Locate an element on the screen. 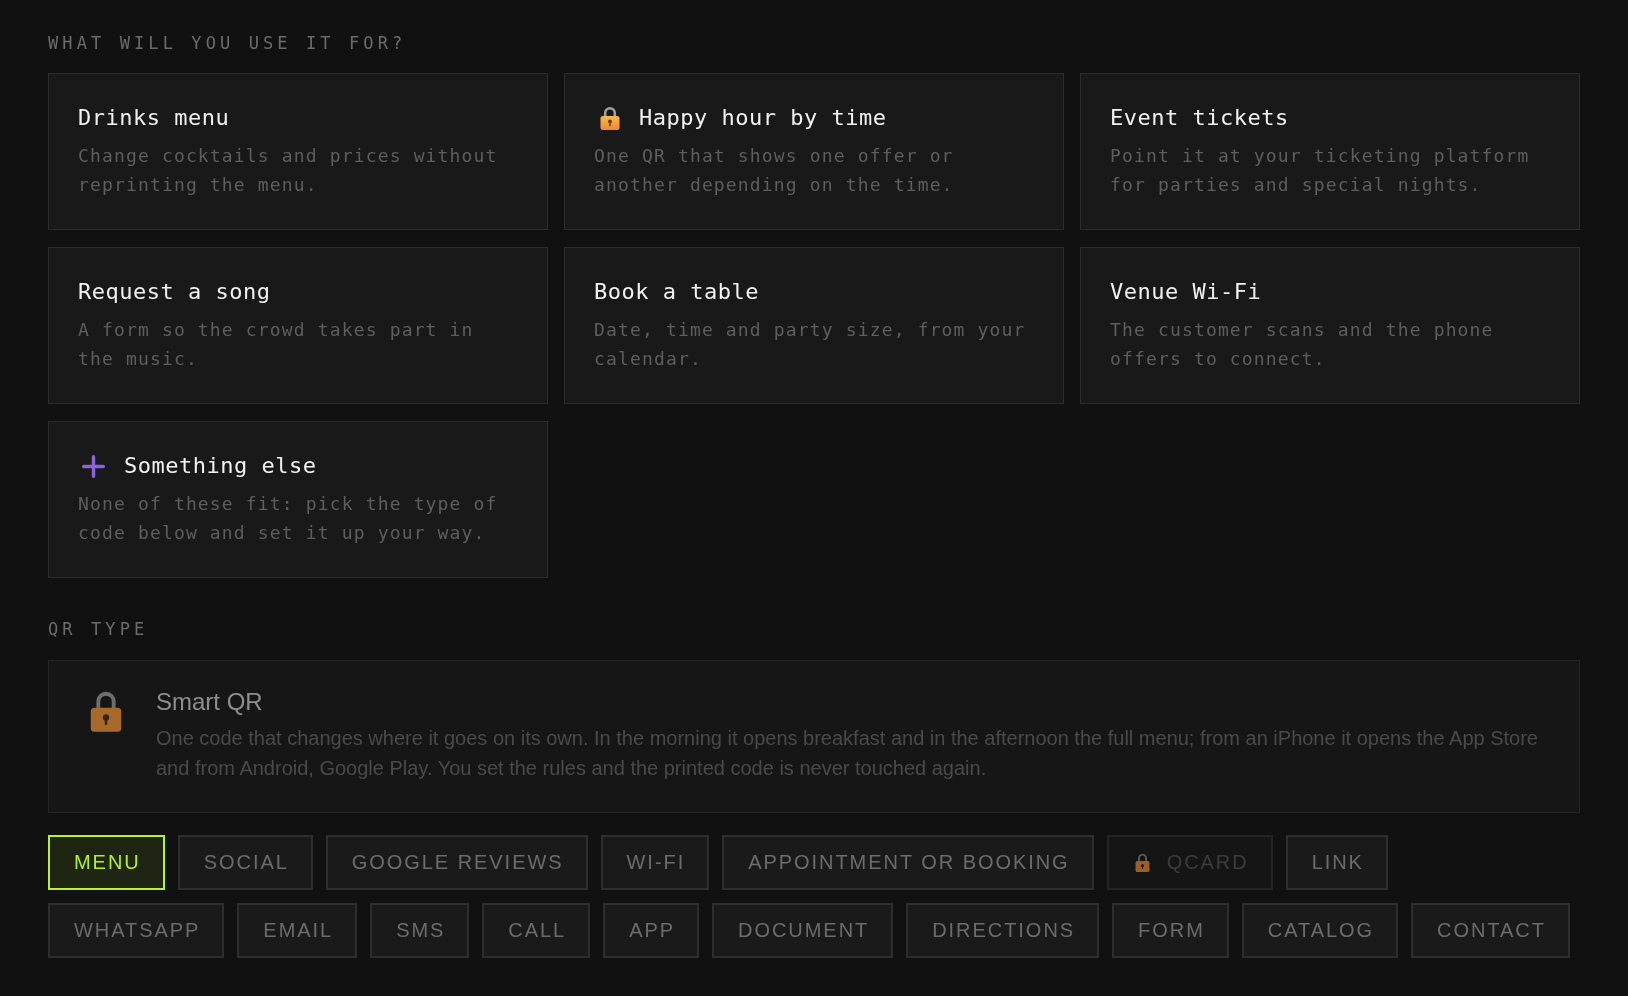 The height and width of the screenshot is (996, 1628). qr-type-tab: EMAIL is located at coordinates (297, 930).